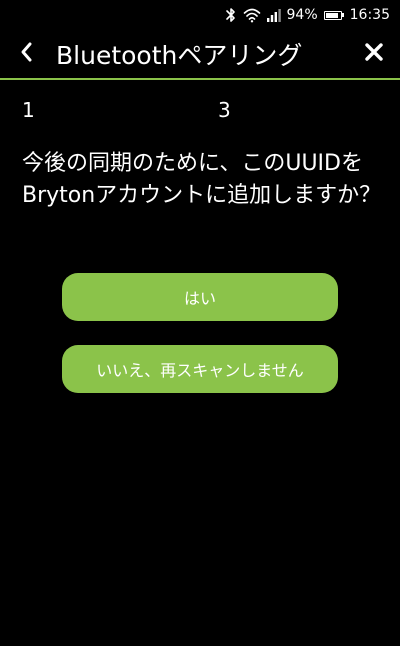 Image resolution: width=400 pixels, height=646 pixels. Describe the element at coordinates (200, 297) in the screenshot. I see `yes-button: はい` at that location.